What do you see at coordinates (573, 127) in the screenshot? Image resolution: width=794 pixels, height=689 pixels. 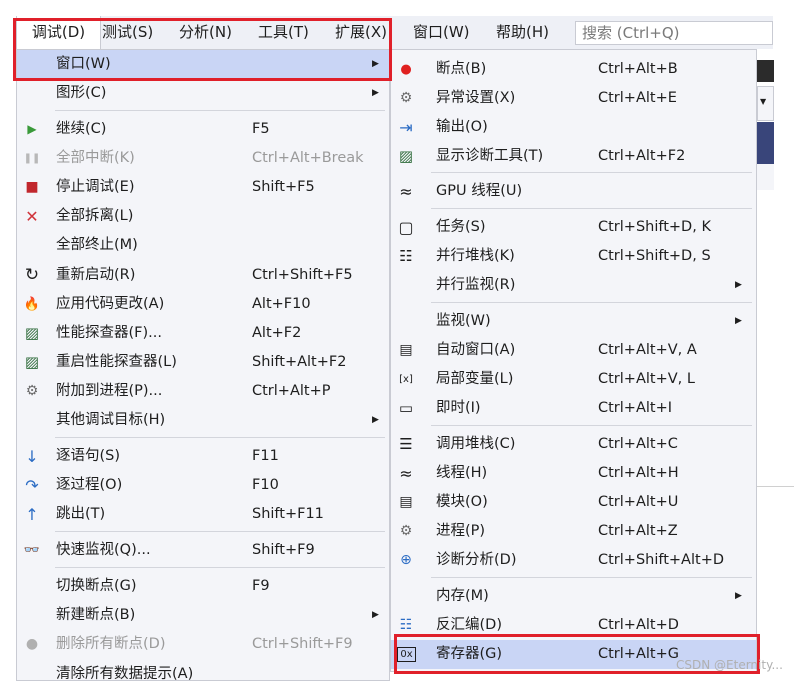 I see `window-submenu-item: ⇥ 输出(O)` at bounding box center [573, 127].